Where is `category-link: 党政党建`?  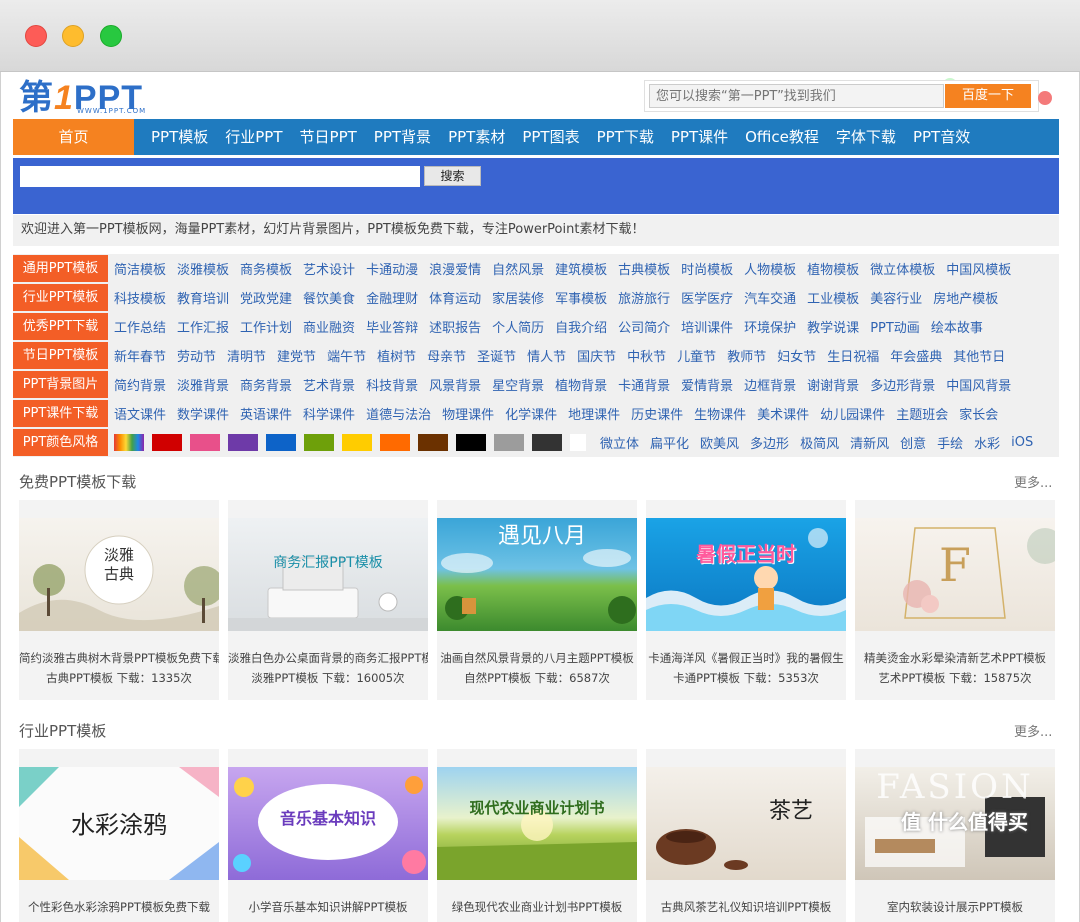
category-link: 党政党建 is located at coordinates (266, 297).